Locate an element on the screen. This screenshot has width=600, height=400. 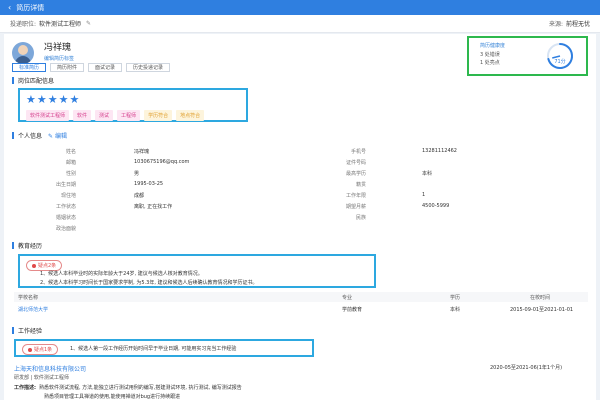
section-education-title: 教育经历 is located at coordinates (27, 245).